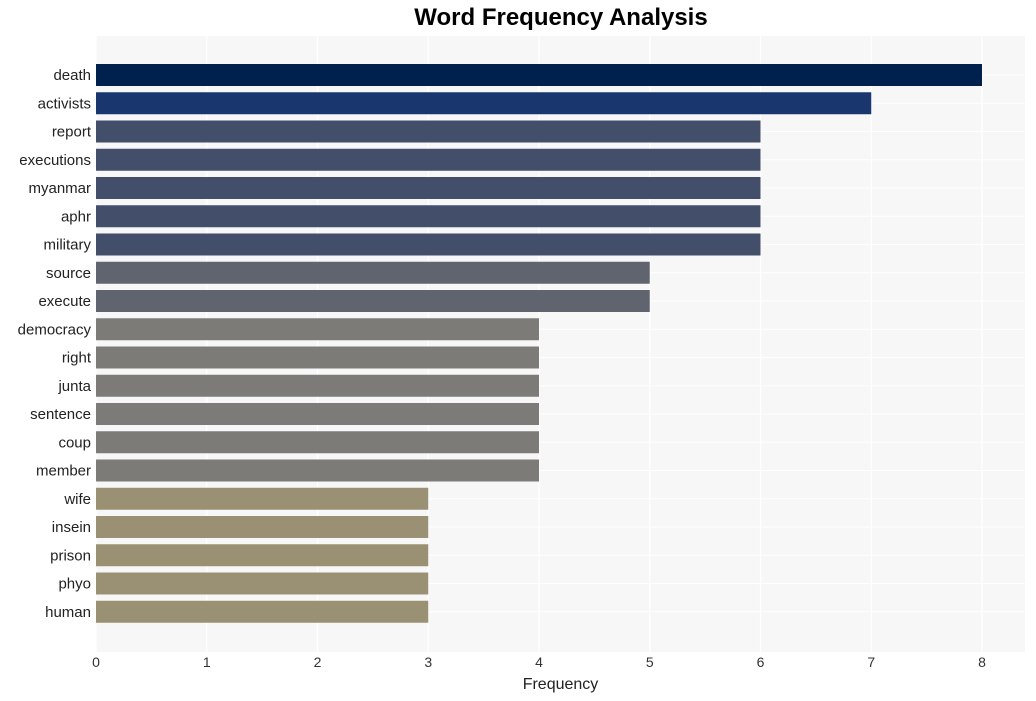  I want to click on bar-democracy, so click(317, 329).